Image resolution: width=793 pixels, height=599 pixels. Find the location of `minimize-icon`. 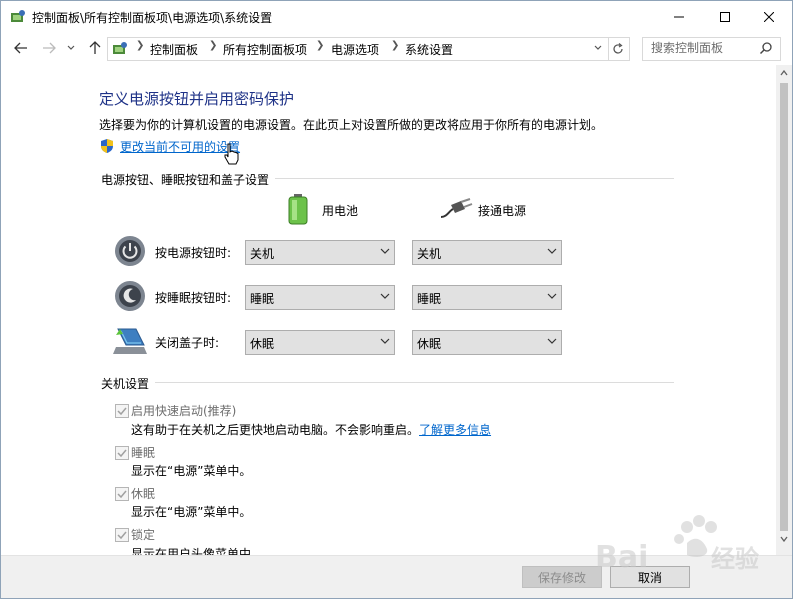

minimize-icon is located at coordinates (679, 16).